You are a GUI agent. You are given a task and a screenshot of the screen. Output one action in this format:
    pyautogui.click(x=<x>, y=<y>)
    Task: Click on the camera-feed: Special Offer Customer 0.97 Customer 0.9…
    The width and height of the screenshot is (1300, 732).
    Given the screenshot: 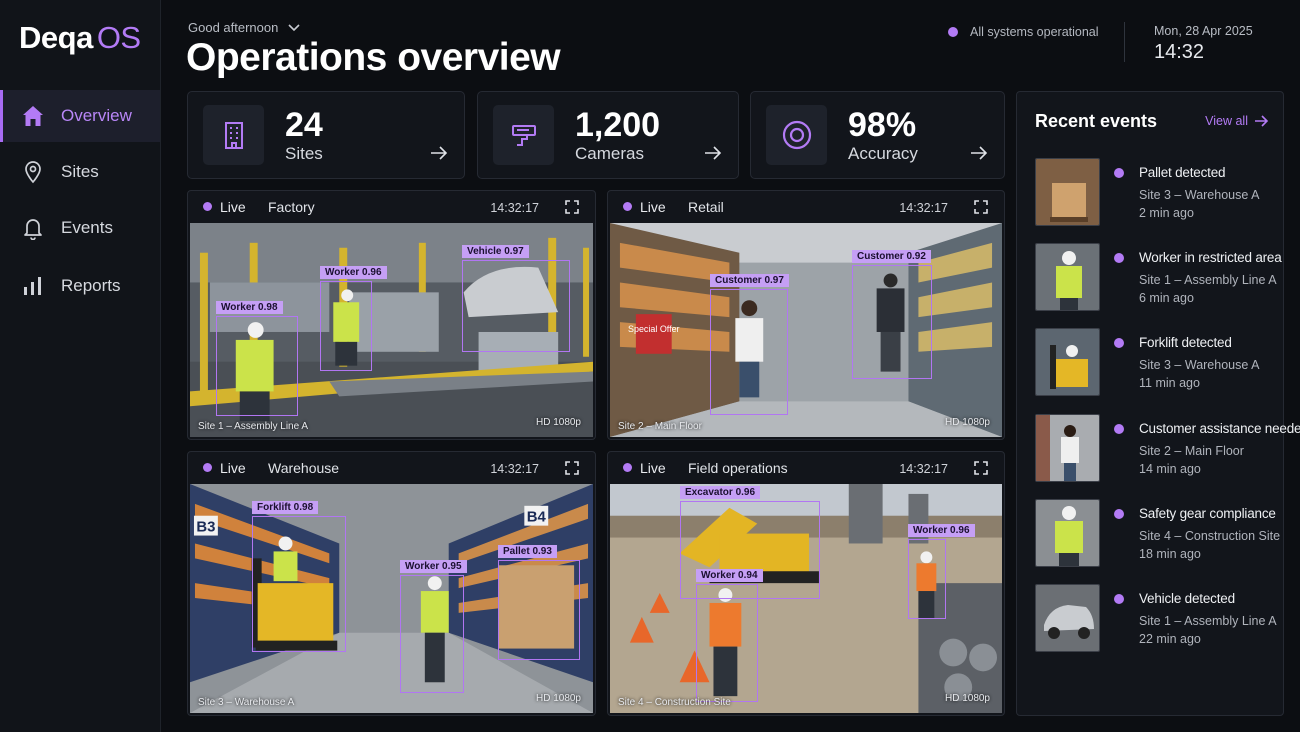 What is the action you would take?
    pyautogui.click(x=806, y=330)
    